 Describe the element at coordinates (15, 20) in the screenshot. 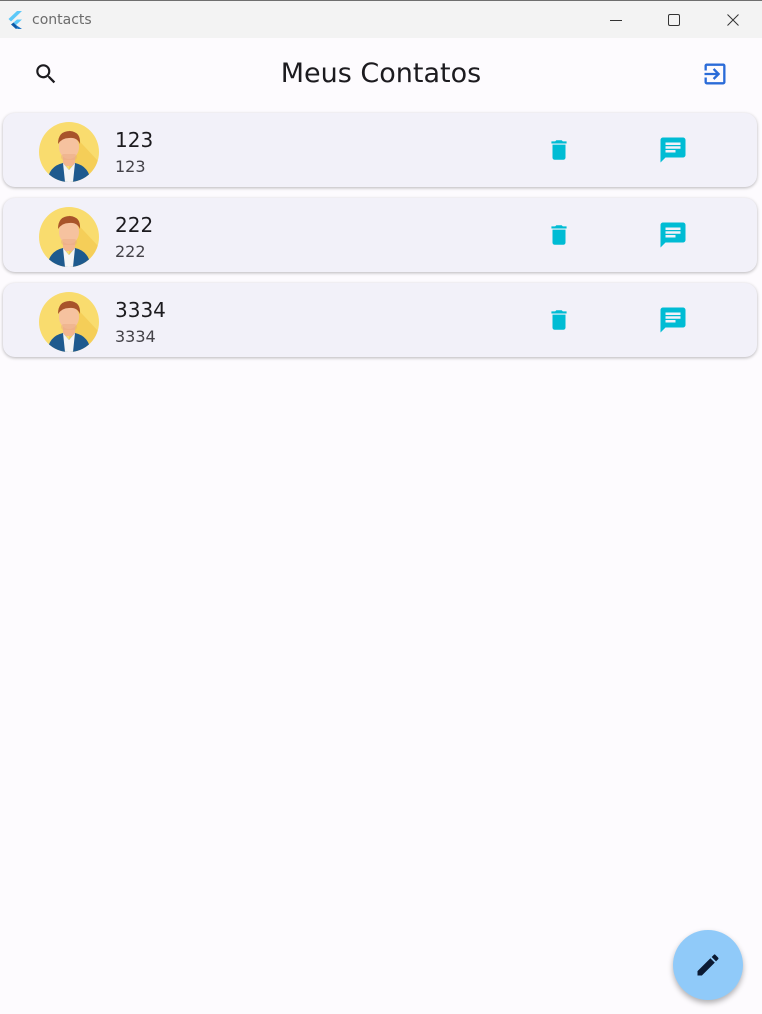

I see `flutter-logo-icon` at that location.